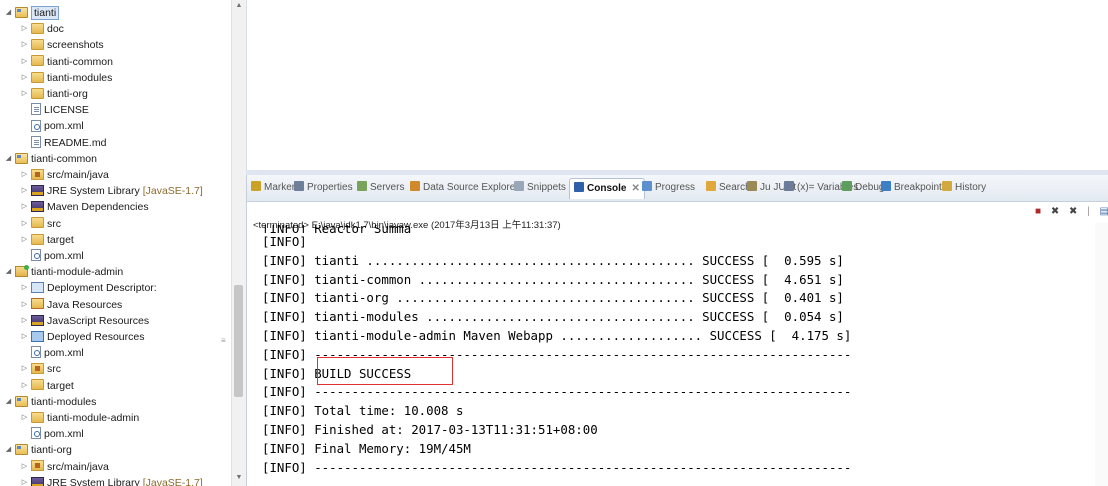 This screenshot has height=486, width=1108. I want to click on tree-item: ▷ tianti-common, so click(66, 62).